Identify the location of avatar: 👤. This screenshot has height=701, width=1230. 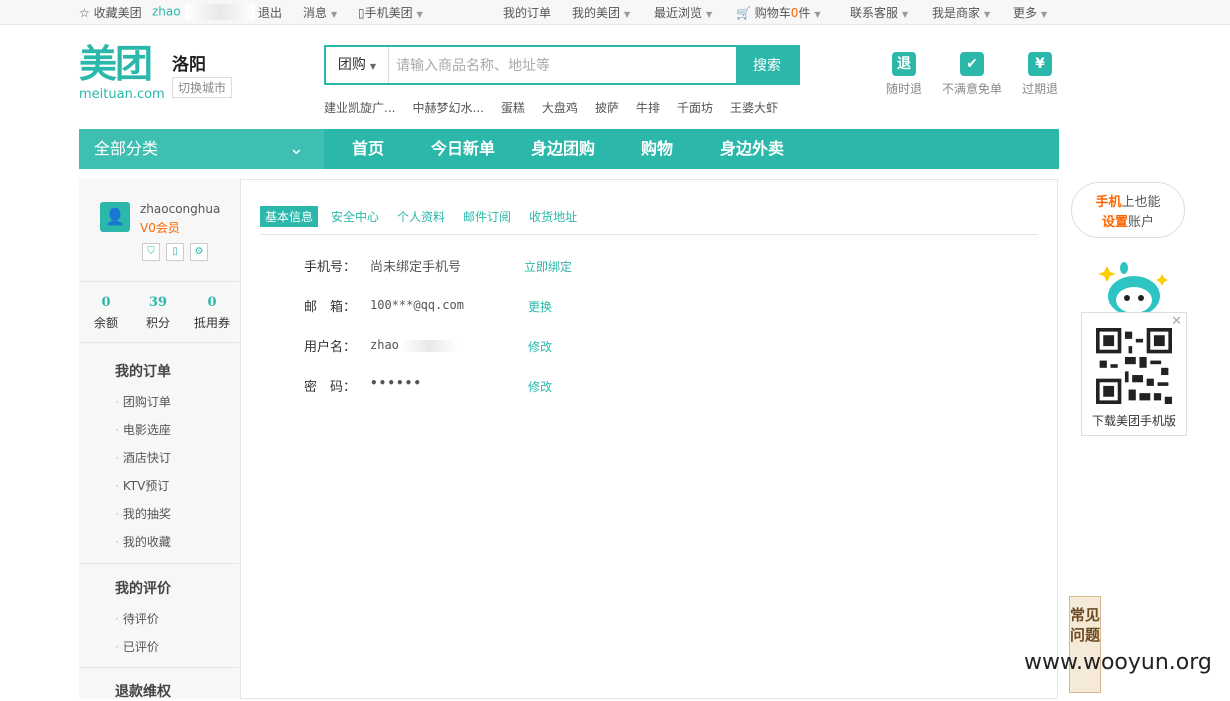
(115, 217).